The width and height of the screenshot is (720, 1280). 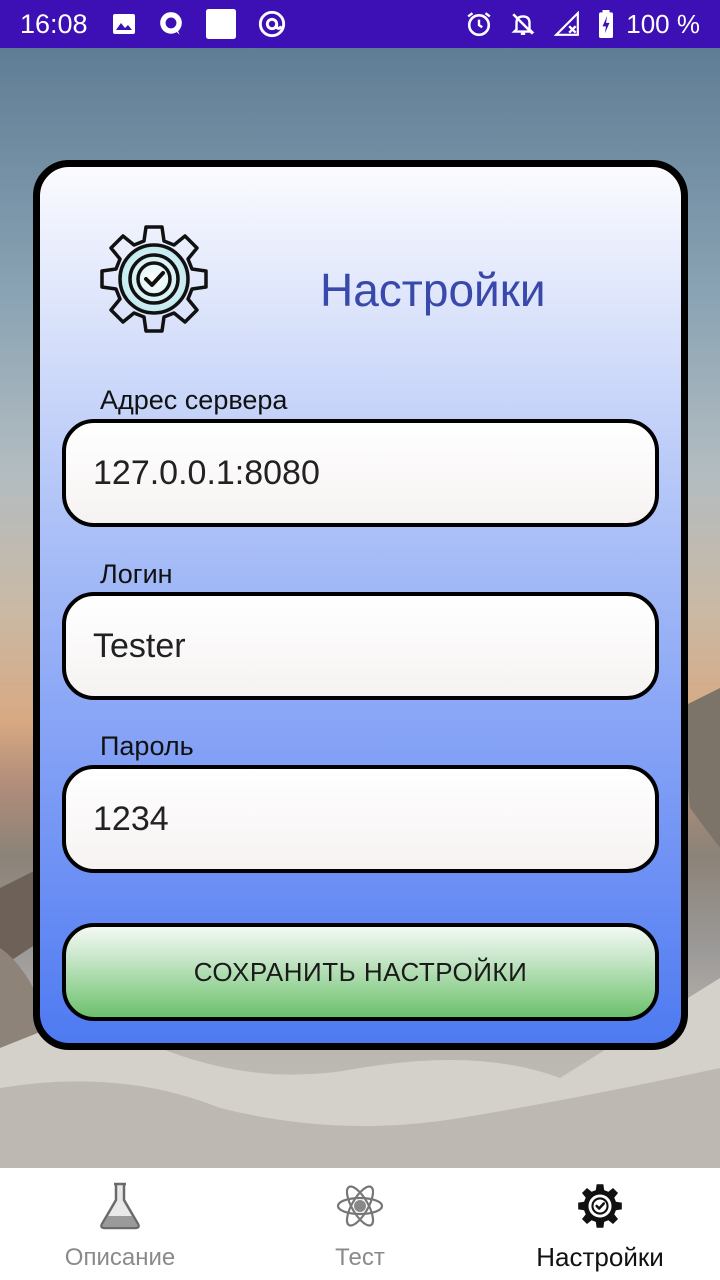 What do you see at coordinates (360, 1206) in the screenshot?
I see `atom-icon` at bounding box center [360, 1206].